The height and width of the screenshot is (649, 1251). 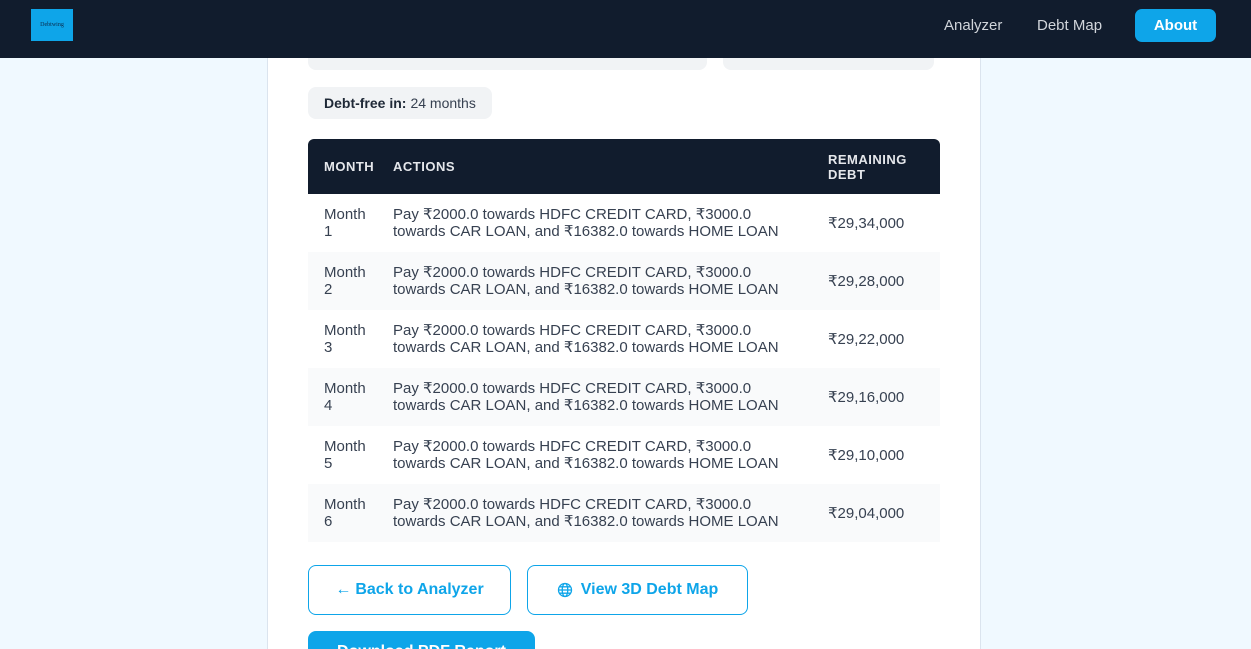 What do you see at coordinates (421, 640) in the screenshot?
I see `download-pdf-button: Download PDF Report` at bounding box center [421, 640].